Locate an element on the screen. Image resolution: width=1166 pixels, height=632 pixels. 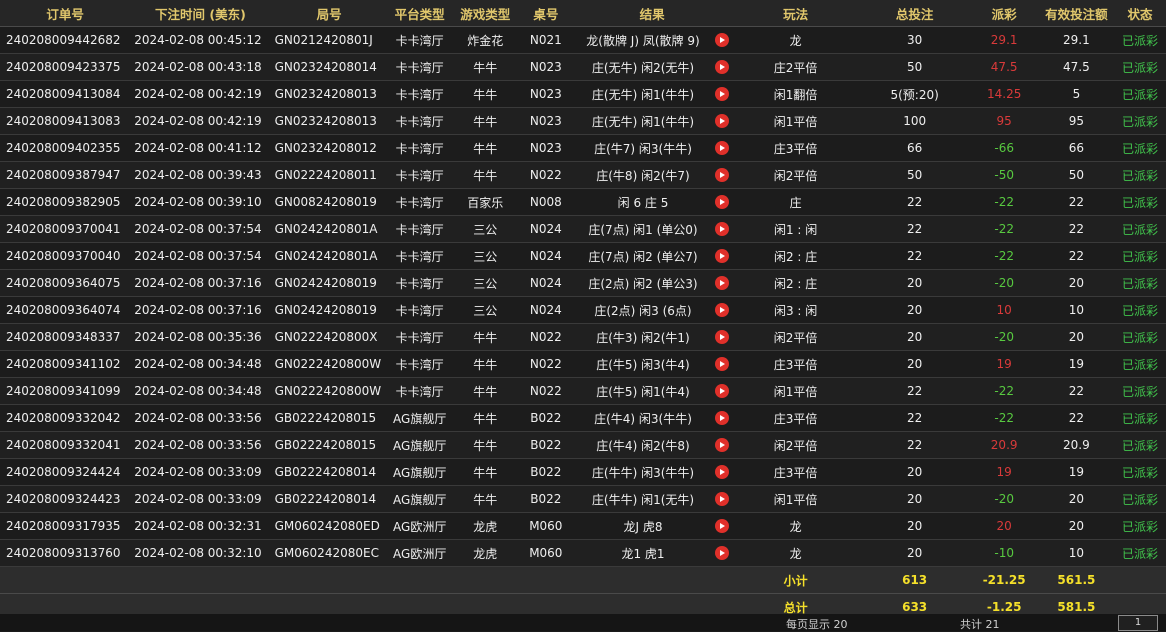
replay-cell is located at coordinates (722, 526).